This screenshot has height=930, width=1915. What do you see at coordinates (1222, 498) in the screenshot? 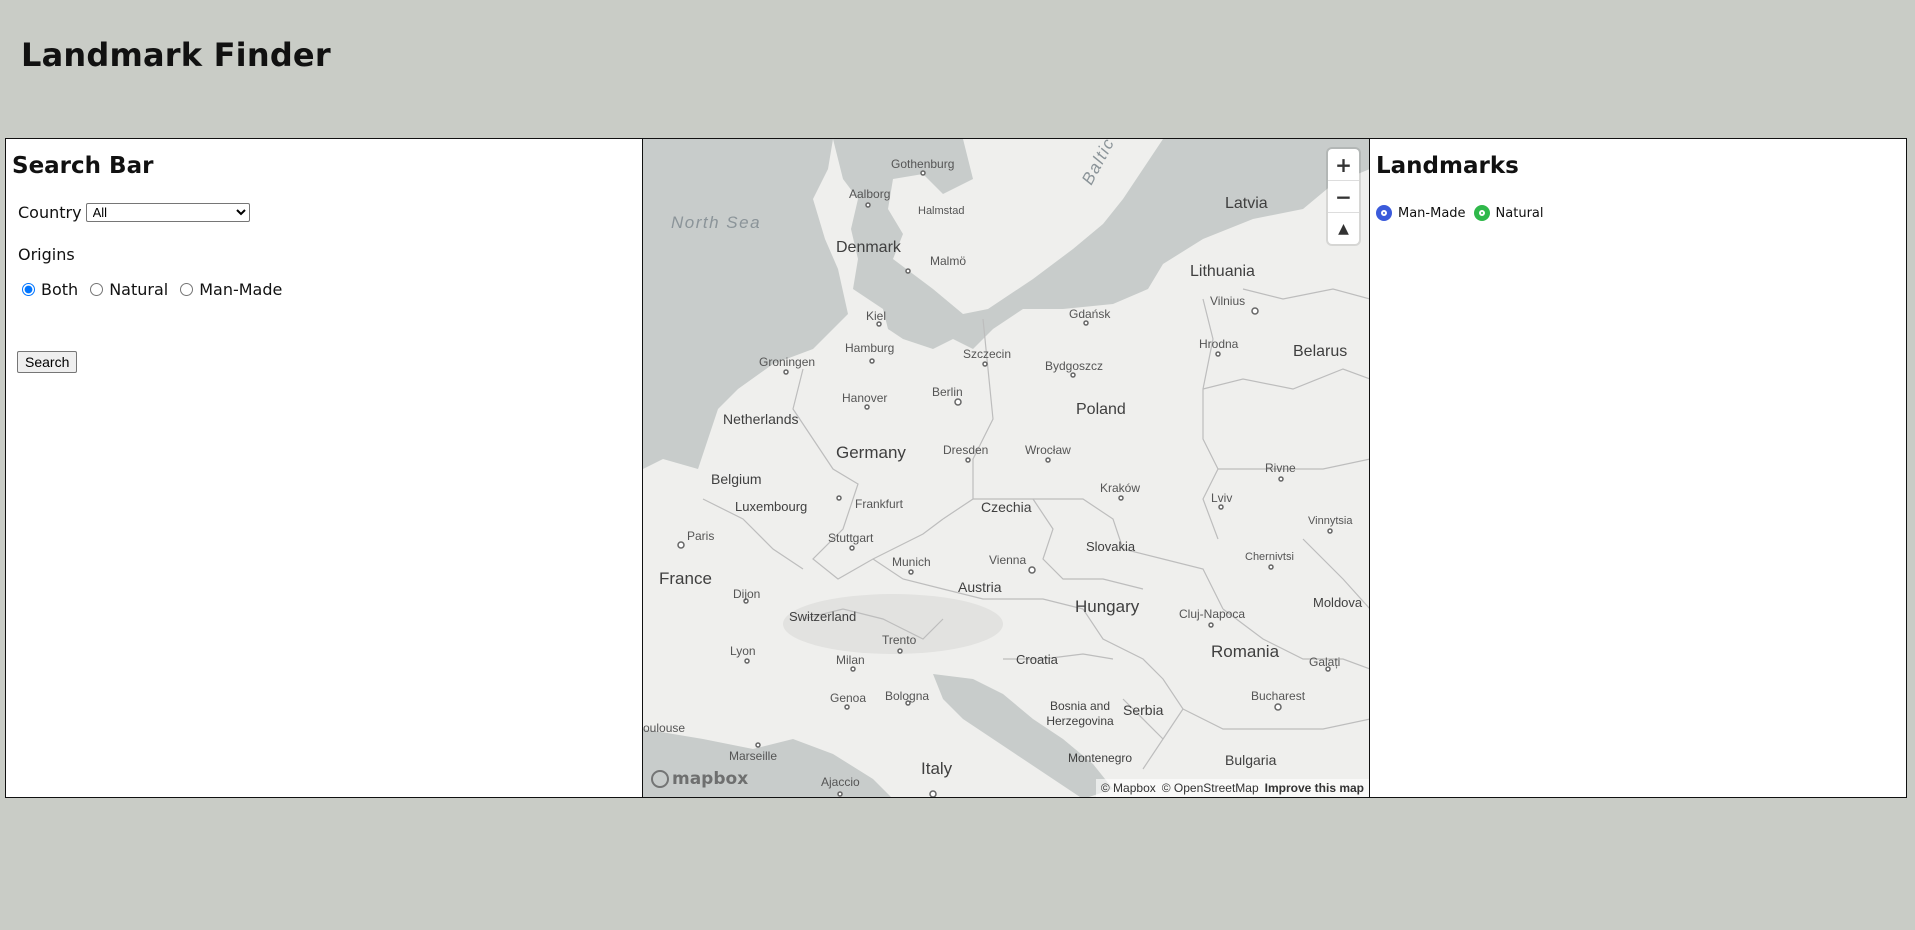
I see `map-label-lviv: Lviv` at bounding box center [1222, 498].